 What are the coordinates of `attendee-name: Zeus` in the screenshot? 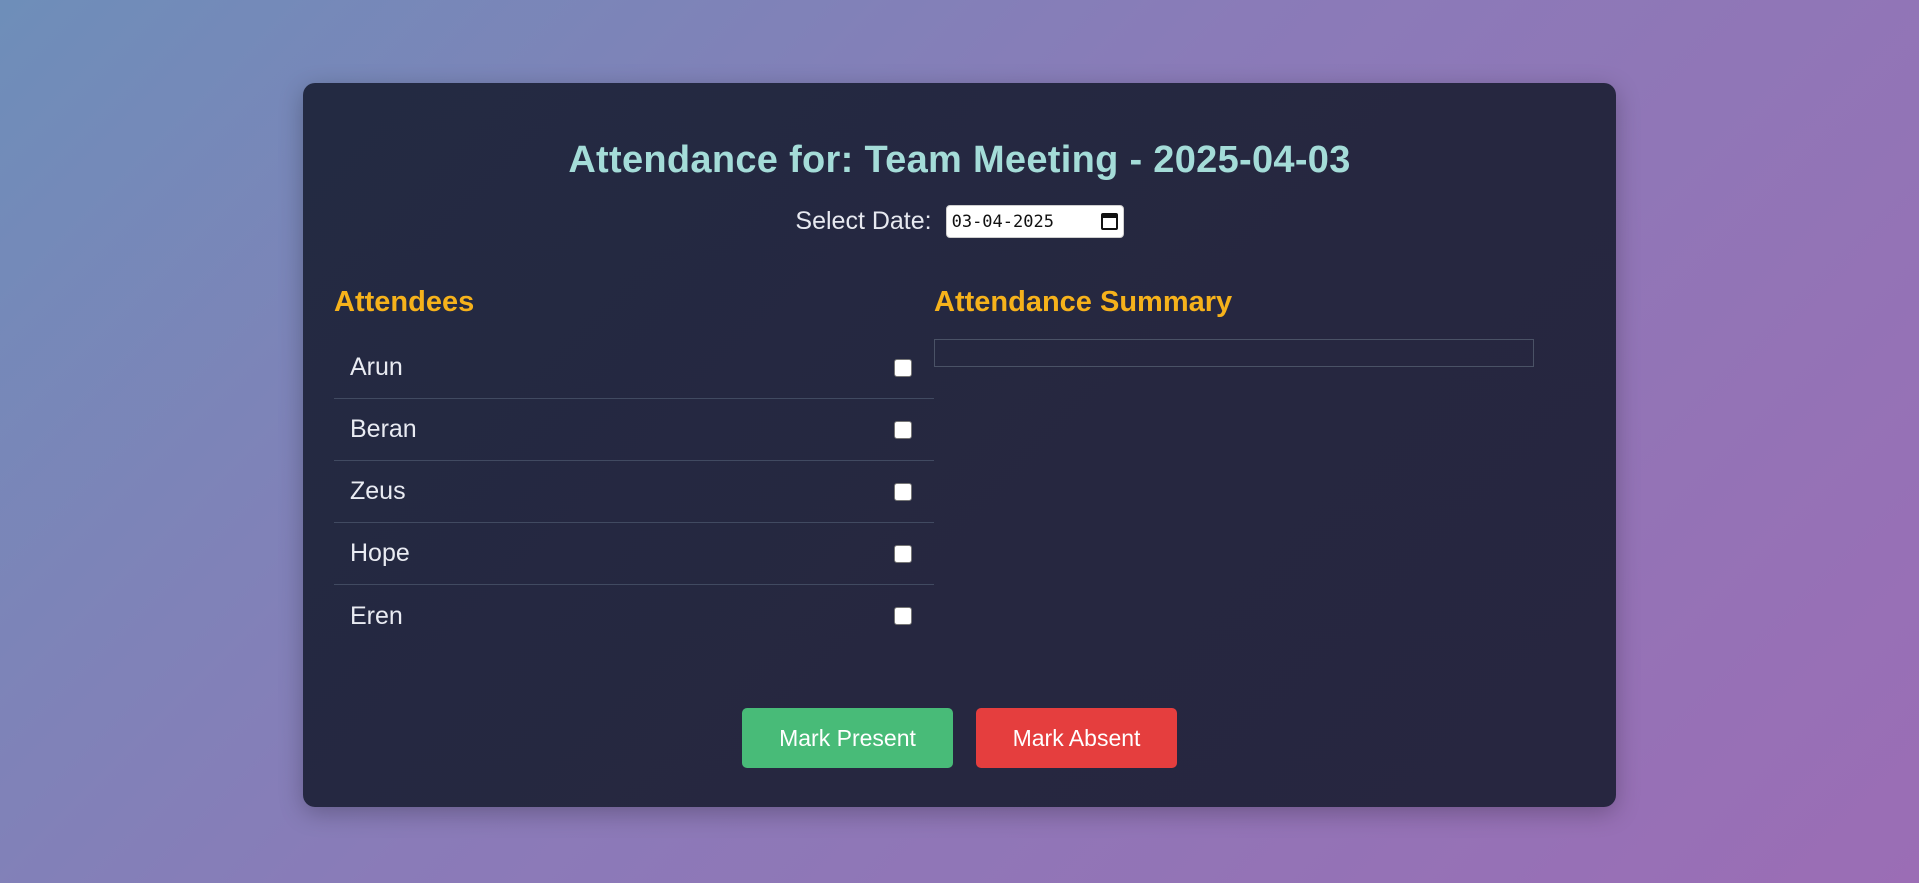 It's located at (378, 491).